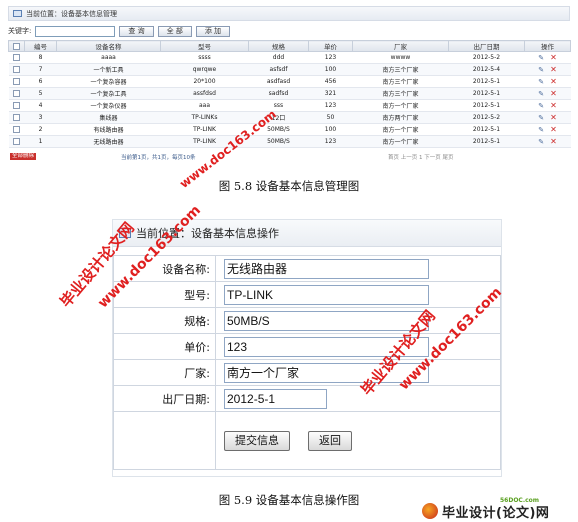 This screenshot has height=522, width=578. What do you see at coordinates (278, 93) in the screenshot?
I see `cell-spec: sadfsd` at bounding box center [278, 93].